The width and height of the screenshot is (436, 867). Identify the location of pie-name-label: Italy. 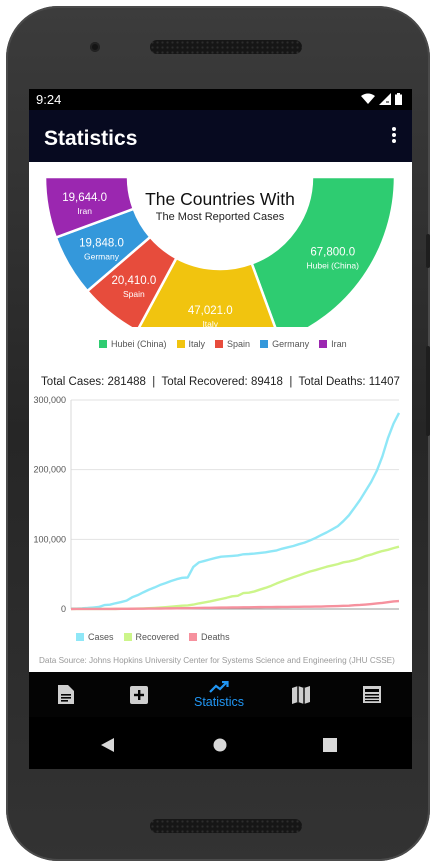
(210, 323).